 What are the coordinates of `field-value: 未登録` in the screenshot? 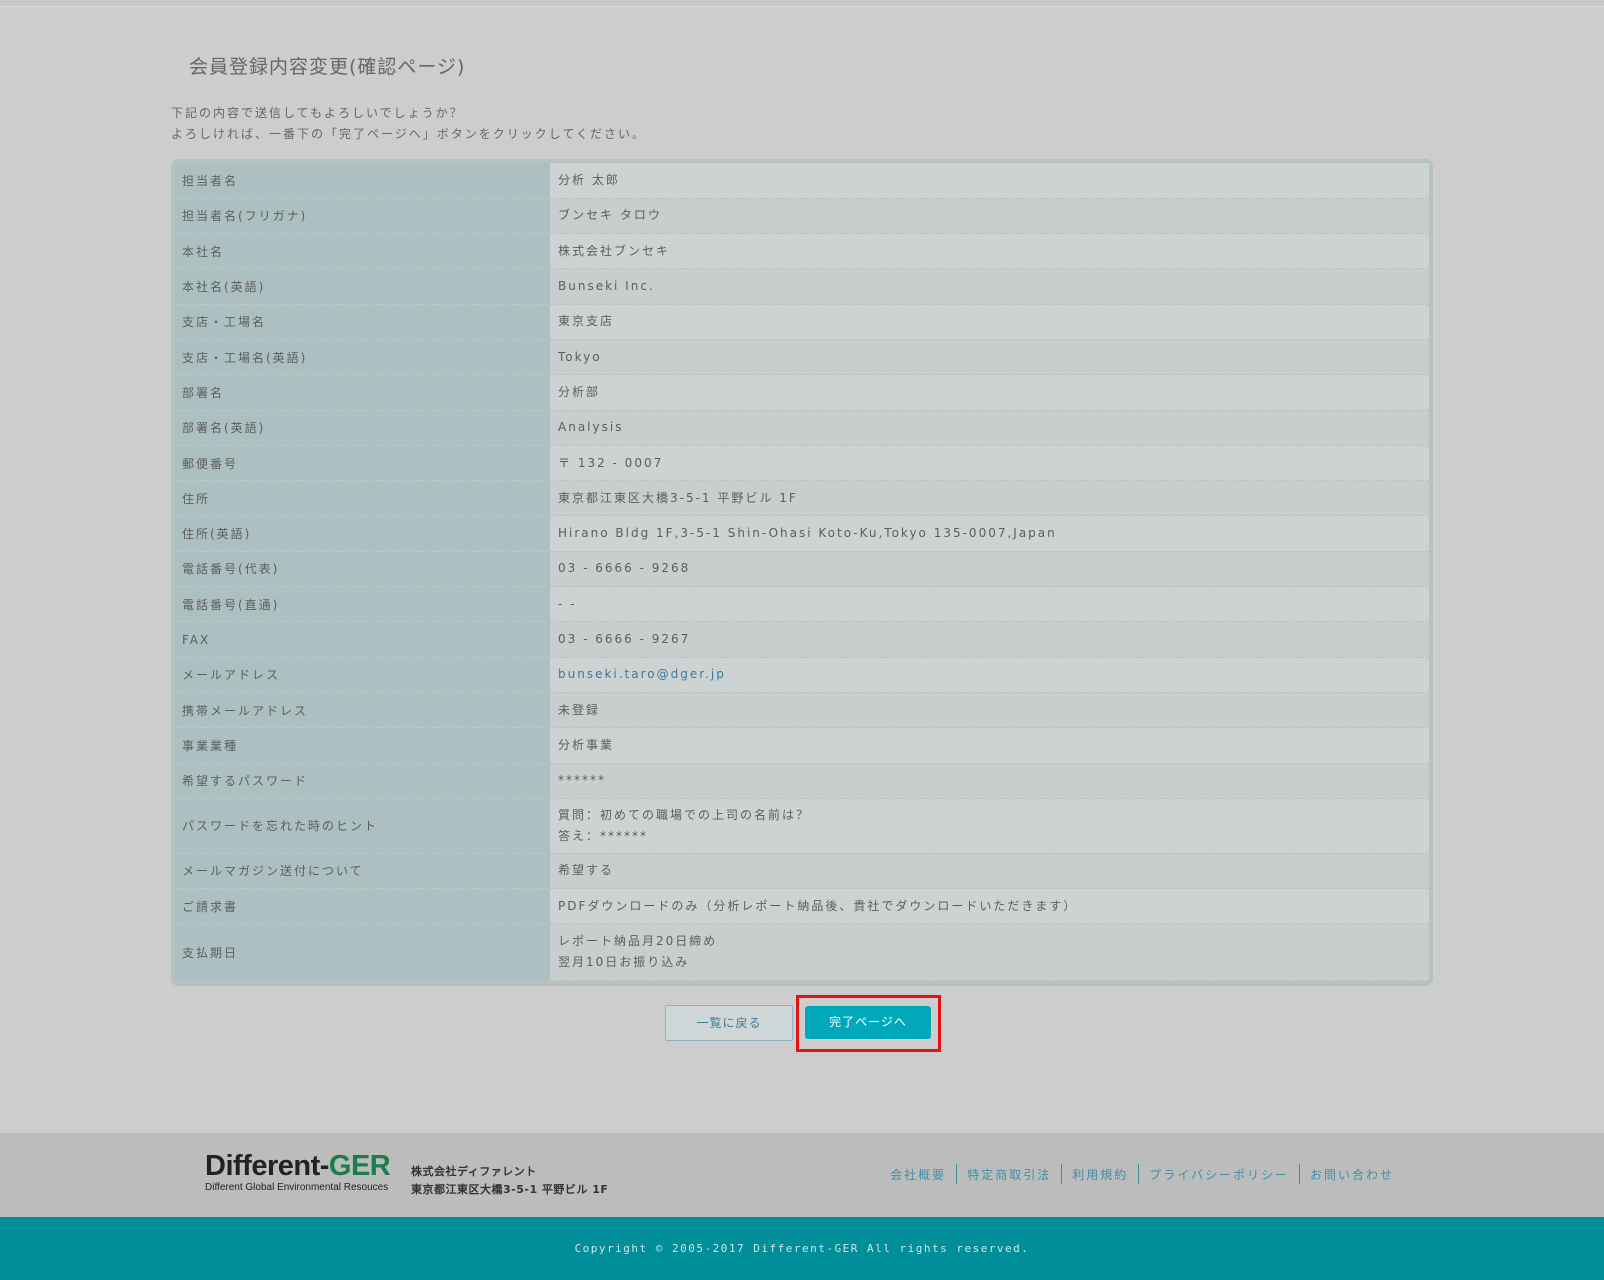 It's located at (989, 710).